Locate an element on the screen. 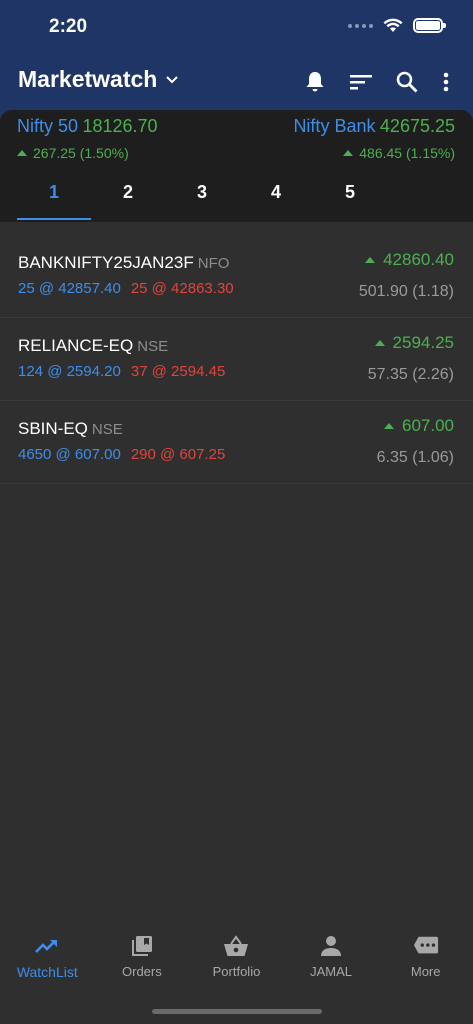  nav-watchlist: WatchList is located at coordinates (47, 972).